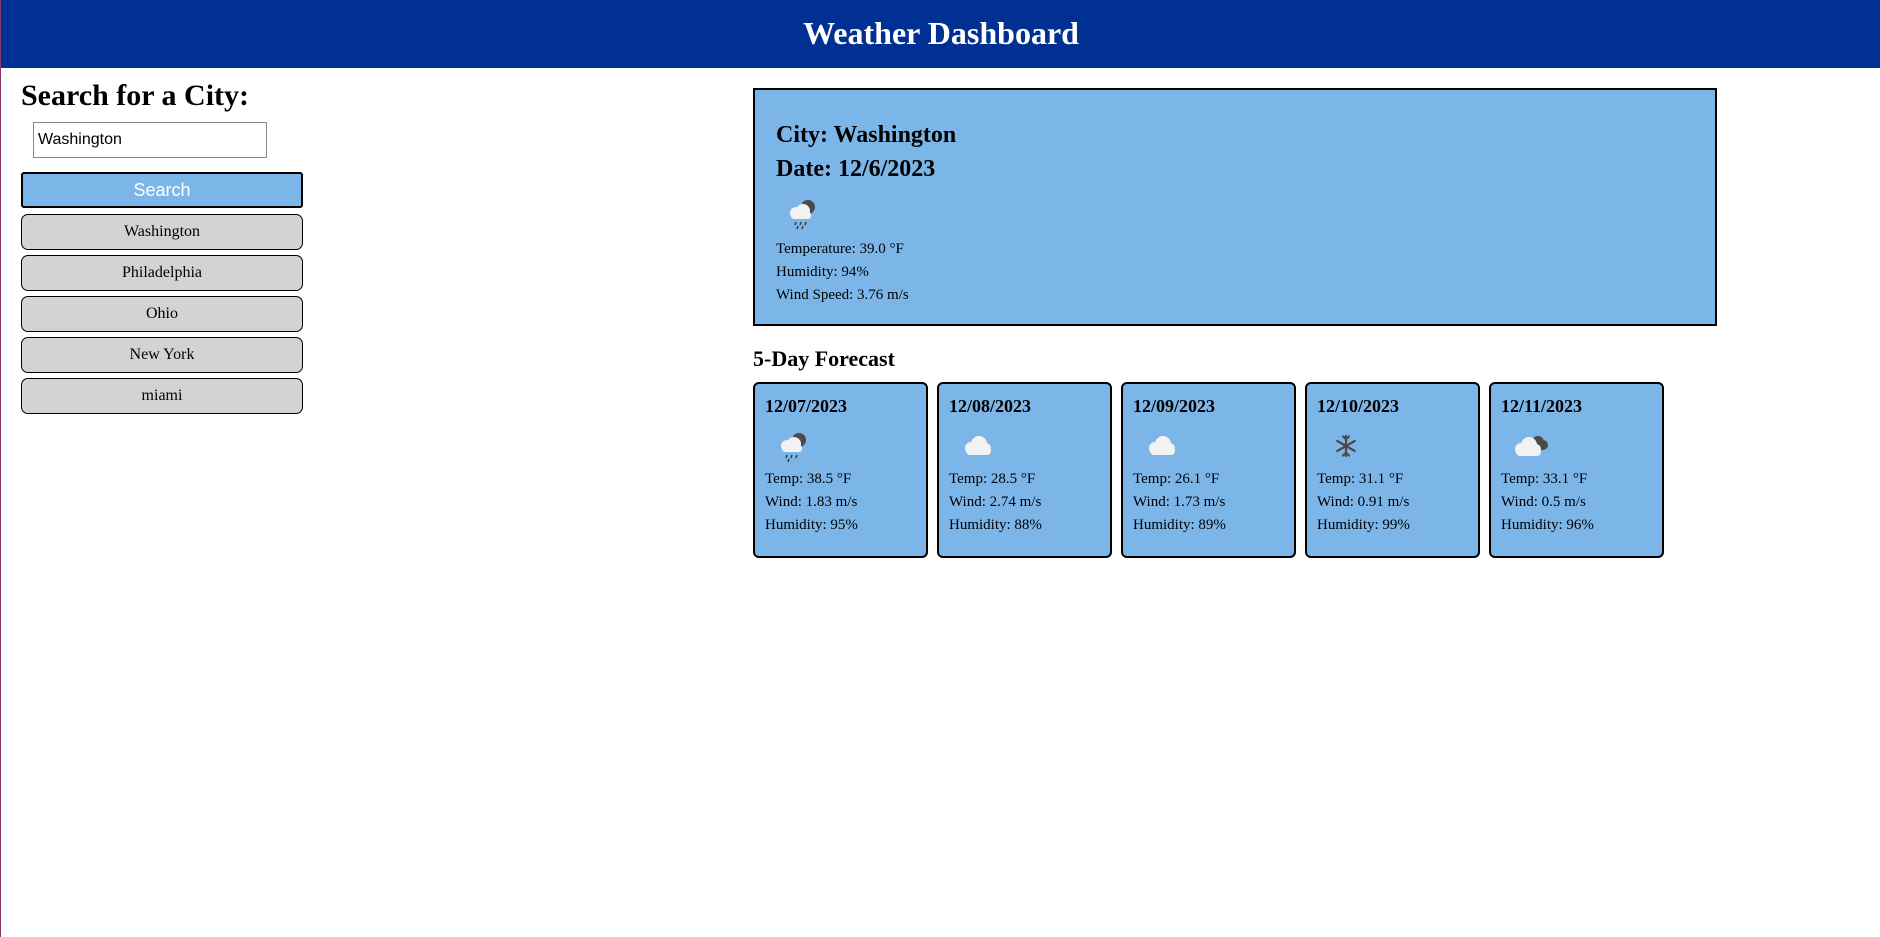 This screenshot has height=937, width=1880. What do you see at coordinates (990, 406) in the screenshot?
I see `forecast-date: 12/08/2023` at bounding box center [990, 406].